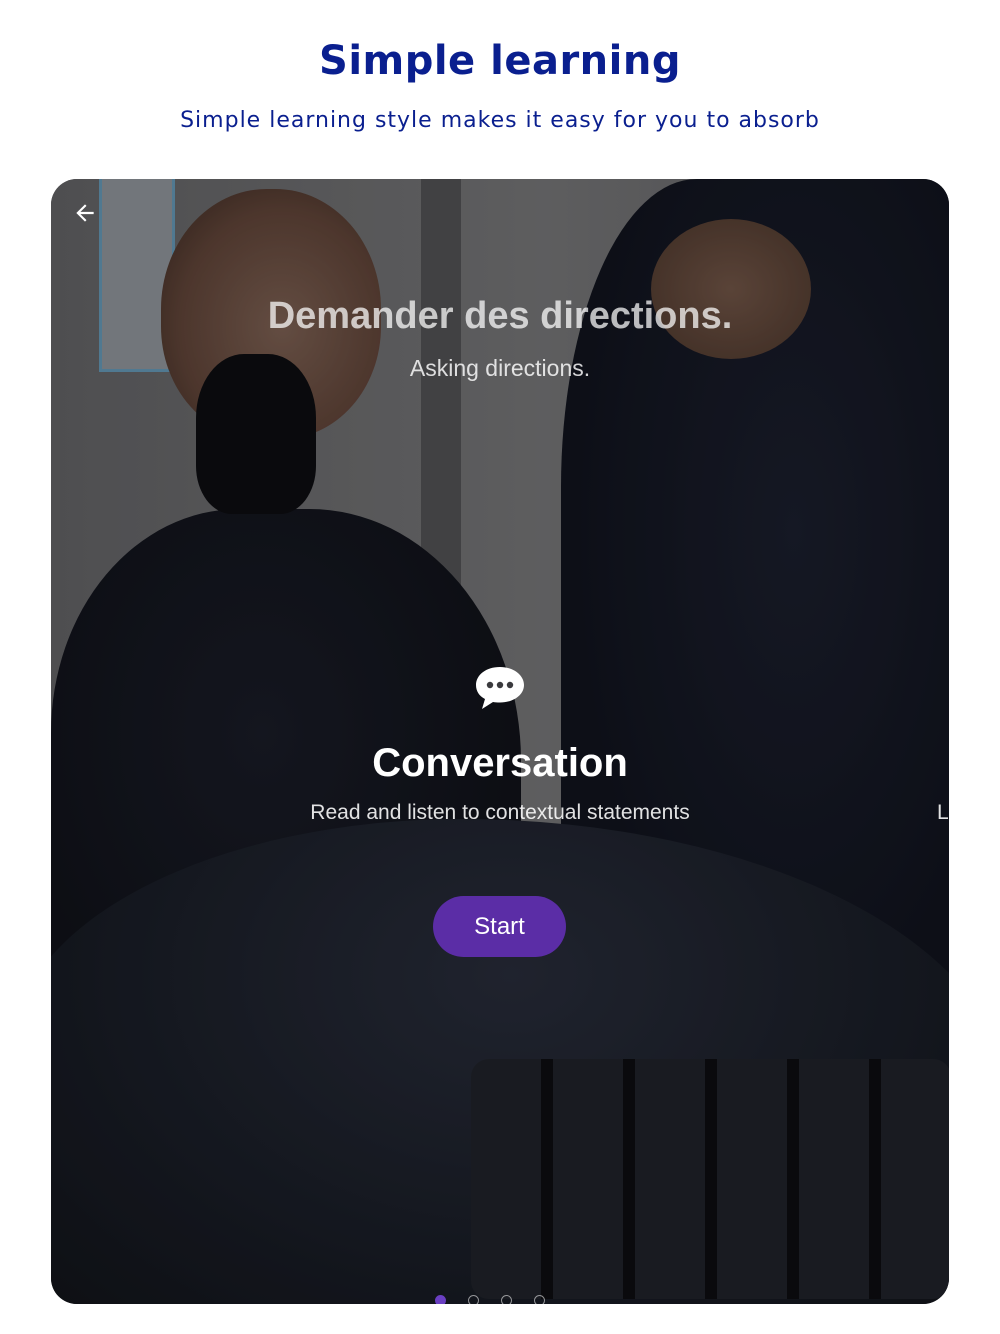  I want to click on arrow-left-icon, so click(85, 213).